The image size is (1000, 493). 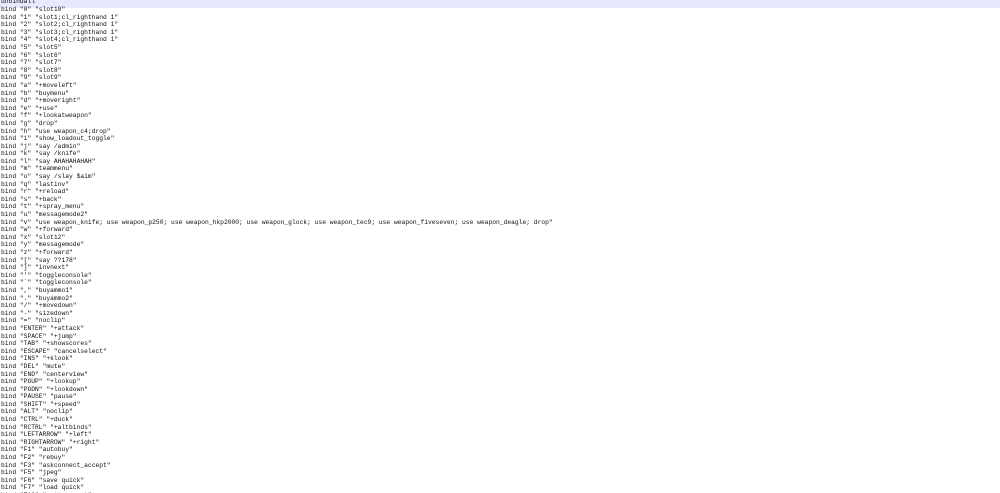 I want to click on text-line: bind "e" "+use", so click(x=29, y=108).